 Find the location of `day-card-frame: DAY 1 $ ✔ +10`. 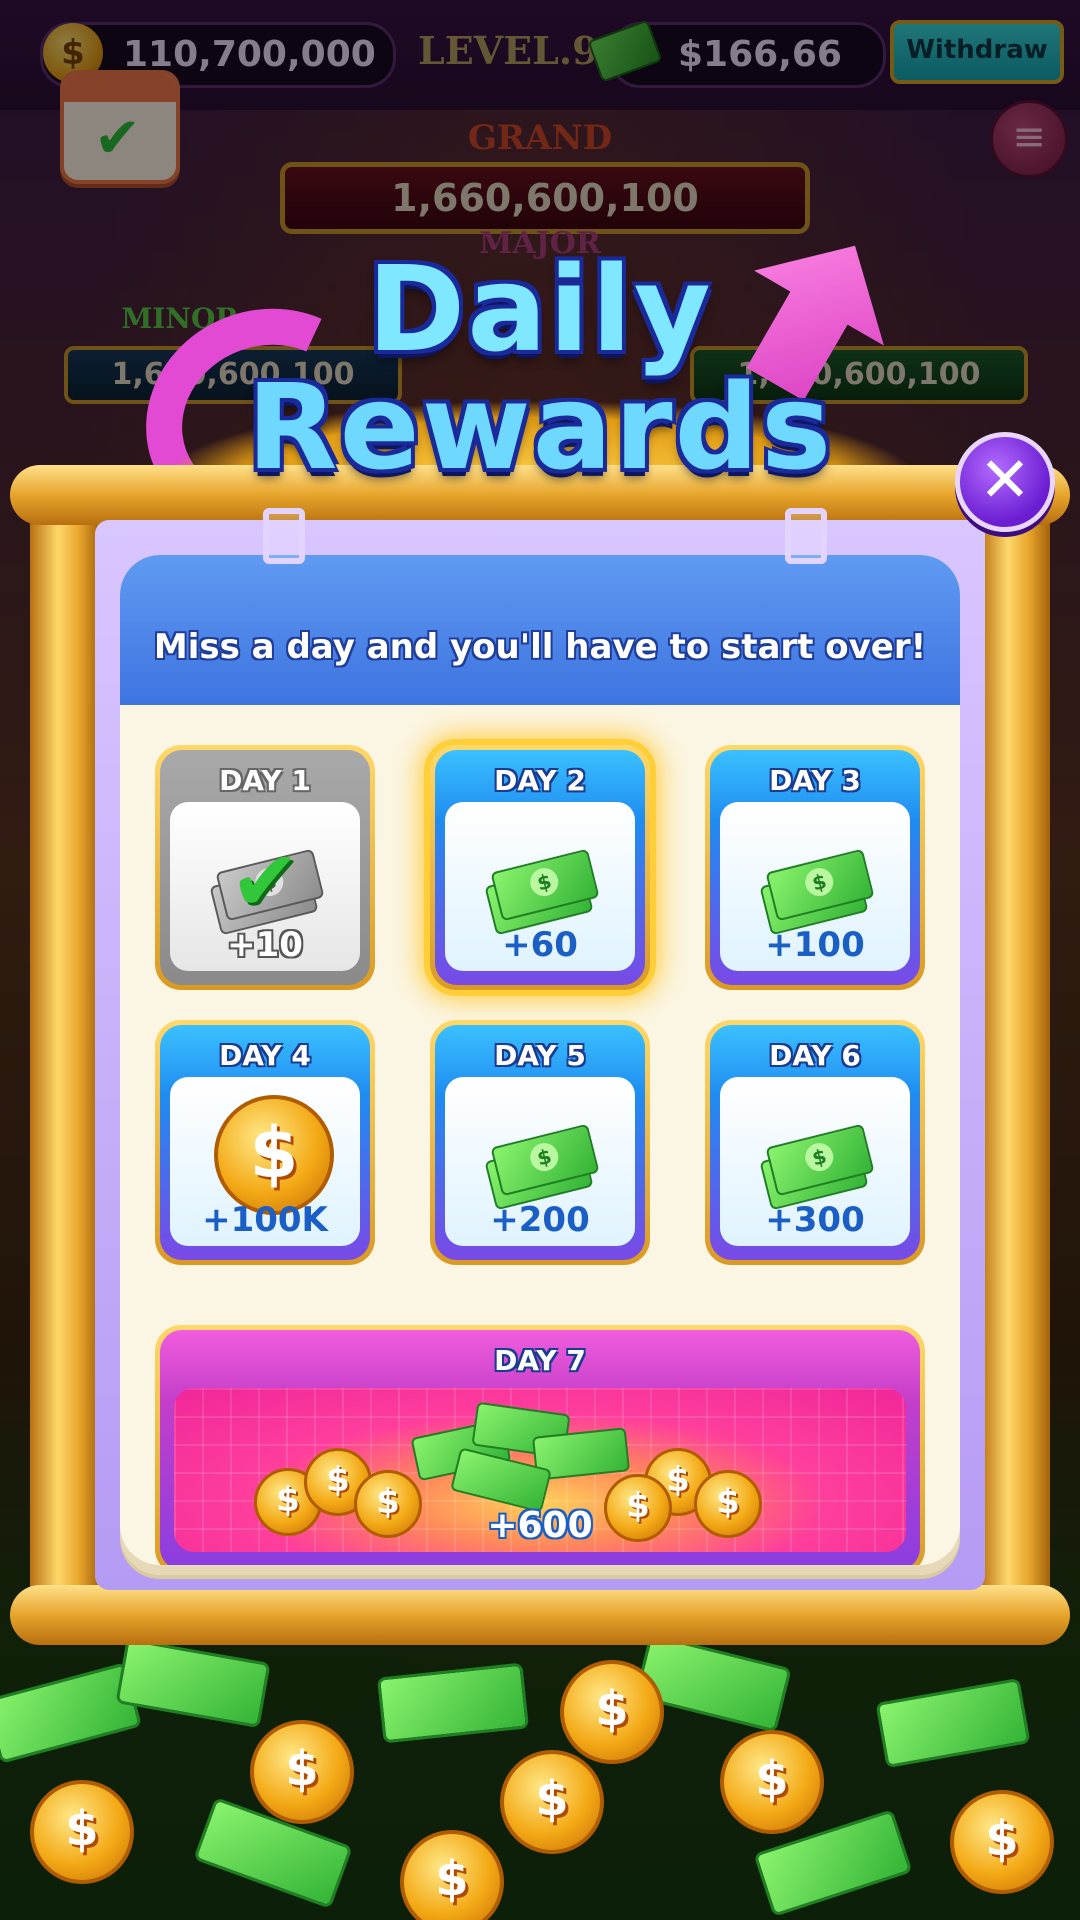

day-card-frame: DAY 1 $ ✔ +10 is located at coordinates (265, 867).